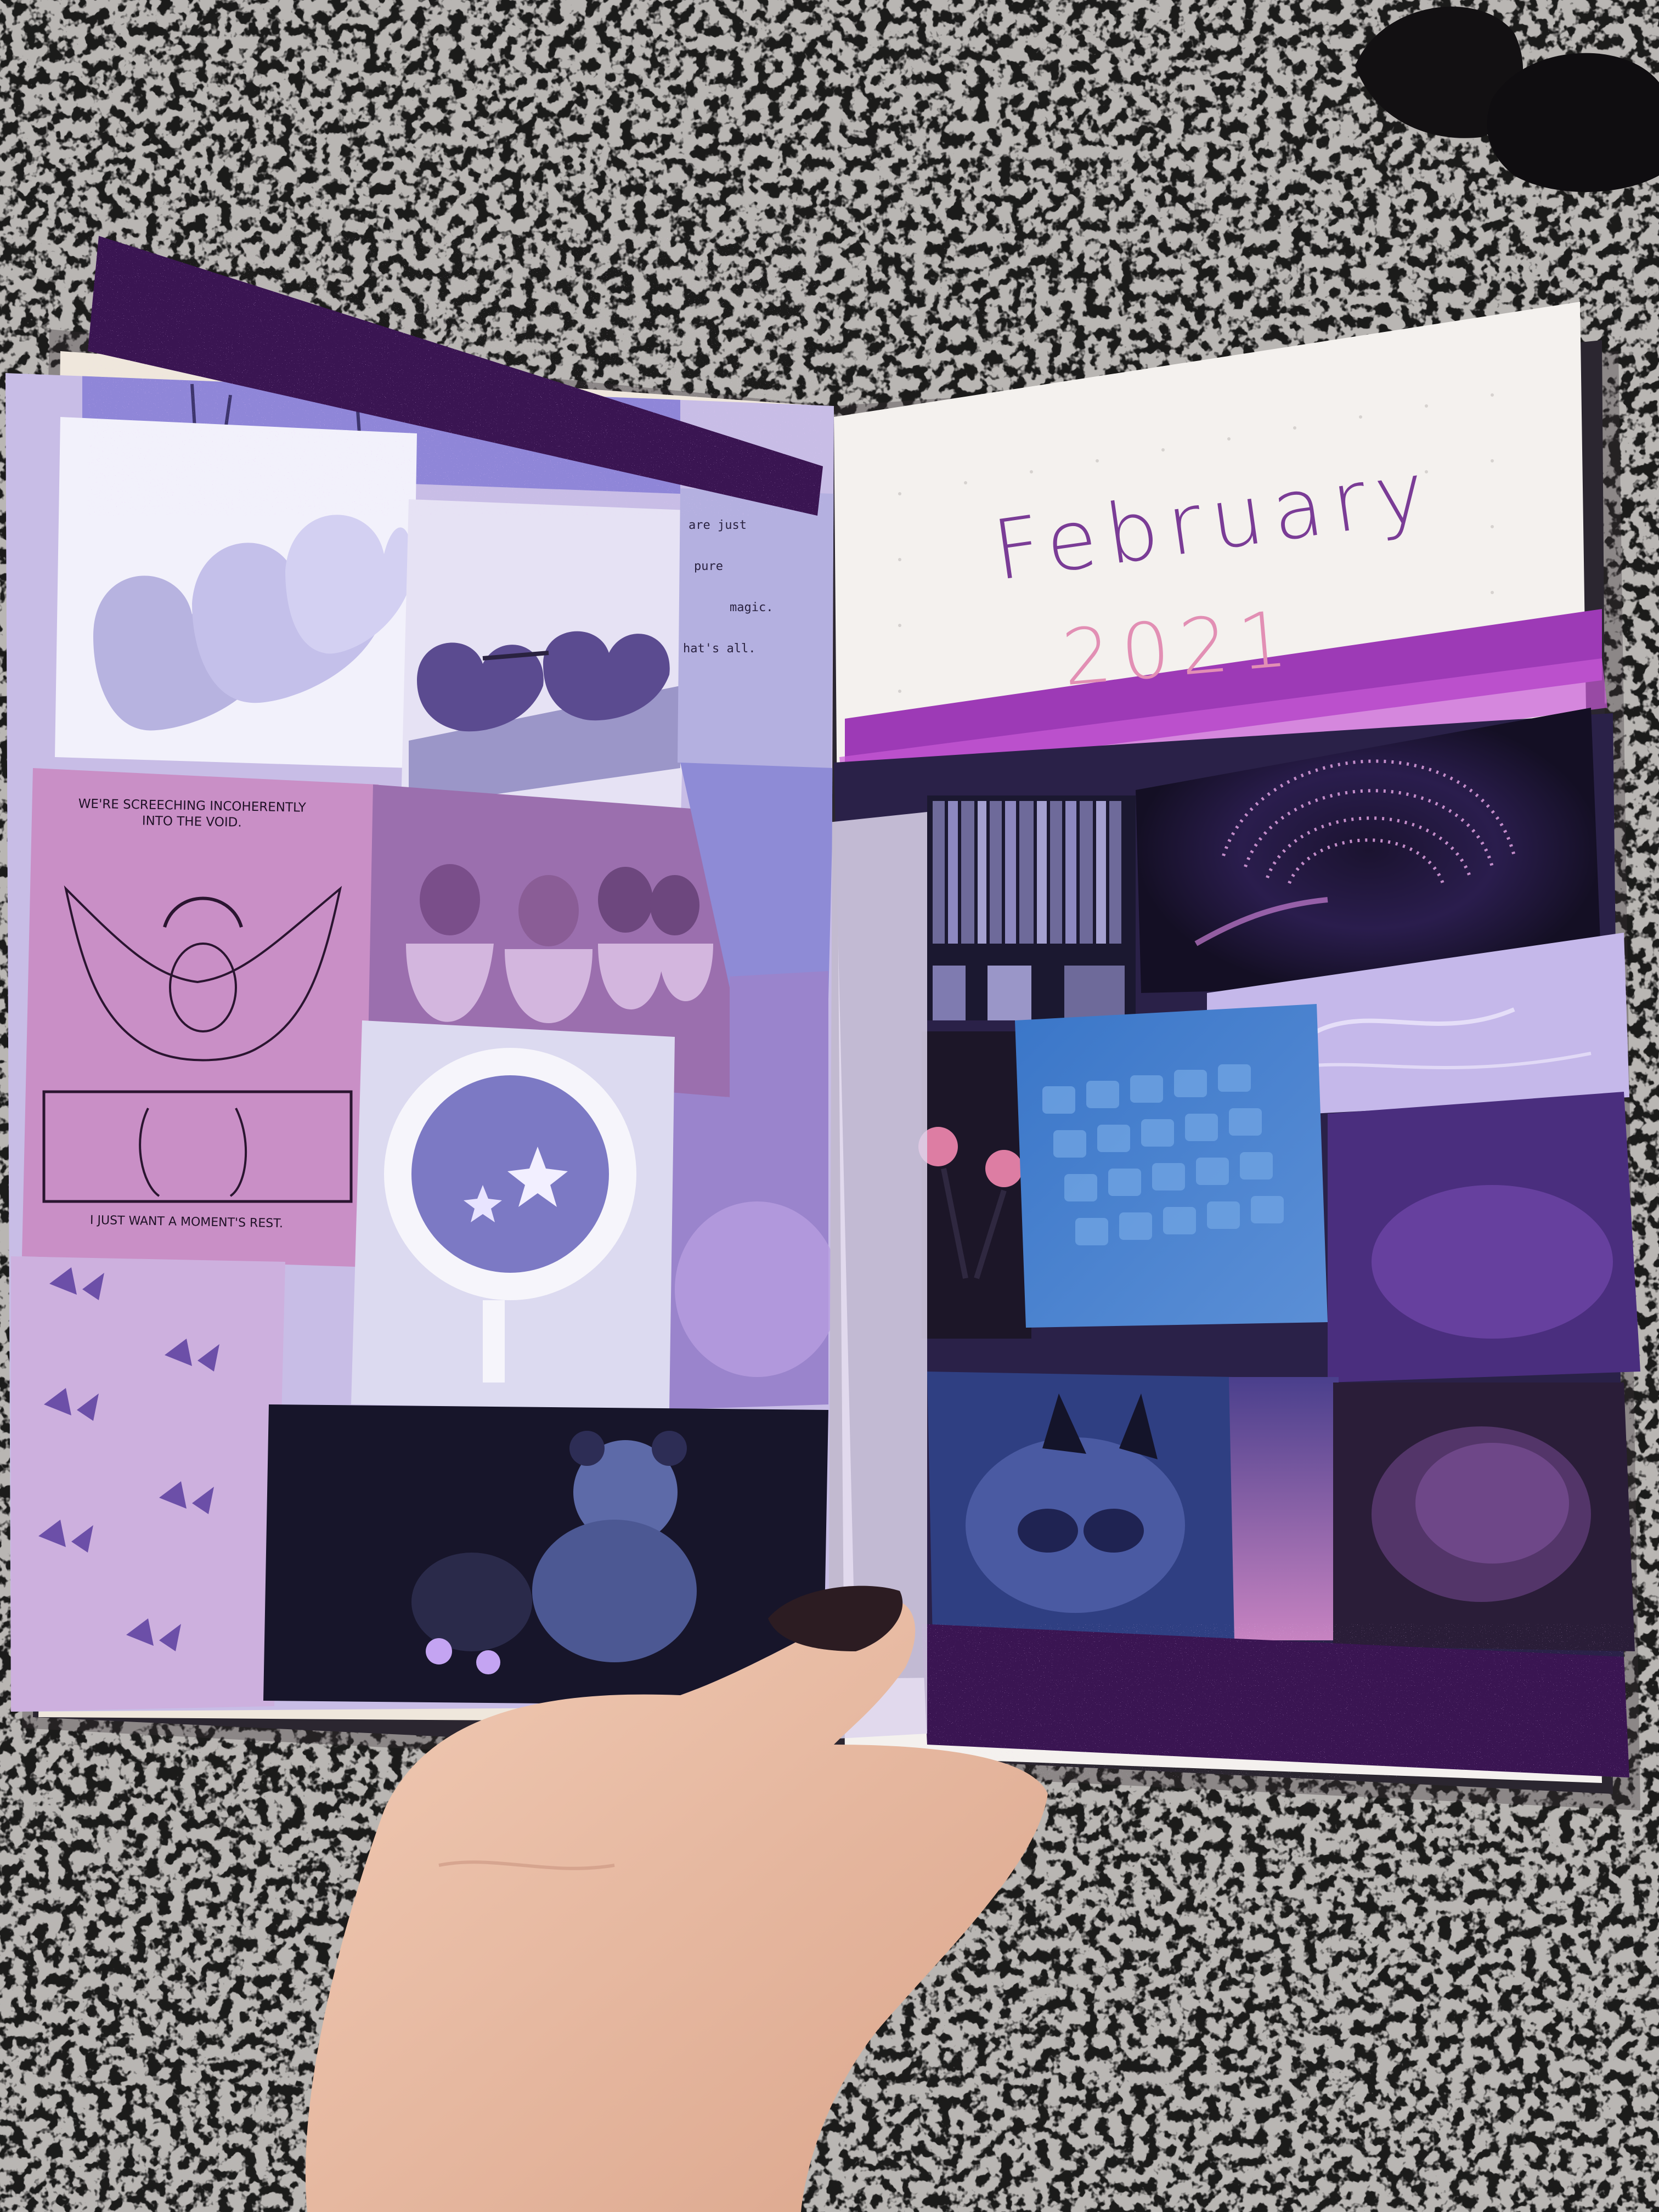 The width and height of the screenshot is (1659, 2212). I want to click on neon-rose-photo, so click(974, 1185).